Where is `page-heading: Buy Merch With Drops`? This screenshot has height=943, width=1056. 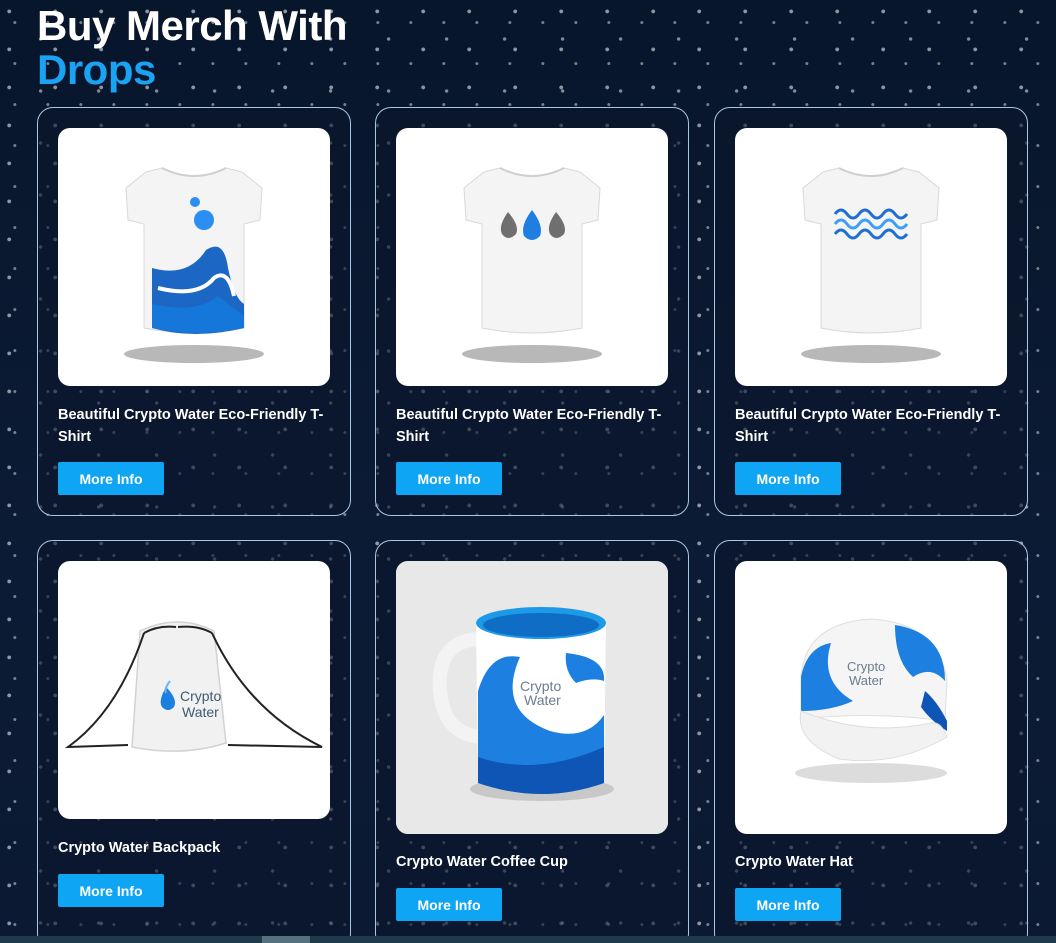 page-heading: Buy Merch With Drops is located at coordinates (192, 48).